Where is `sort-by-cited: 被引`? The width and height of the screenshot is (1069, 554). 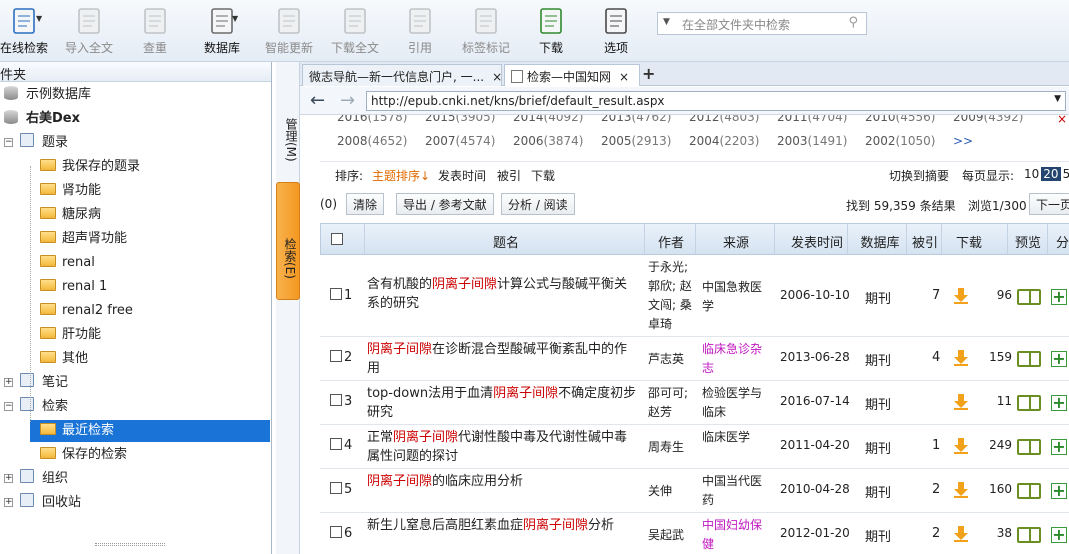
sort-by-cited: 被引 is located at coordinates (509, 175).